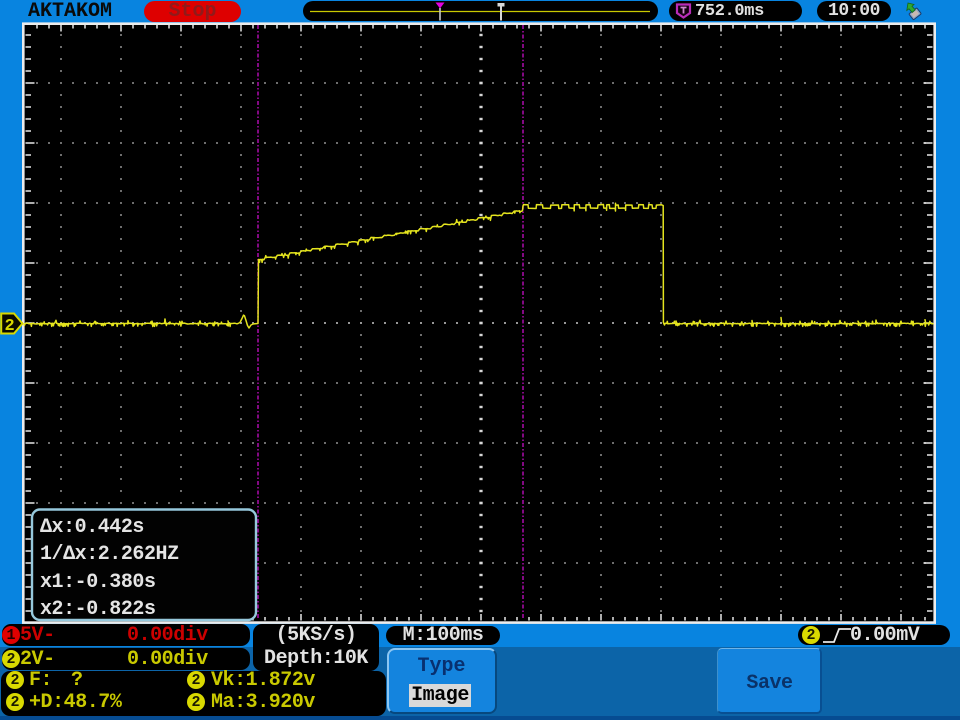 Image resolution: width=960 pixels, height=720 pixels. Describe the element at coordinates (92, 527) in the screenshot. I see `svg-text: Δx:0.442s` at that location.